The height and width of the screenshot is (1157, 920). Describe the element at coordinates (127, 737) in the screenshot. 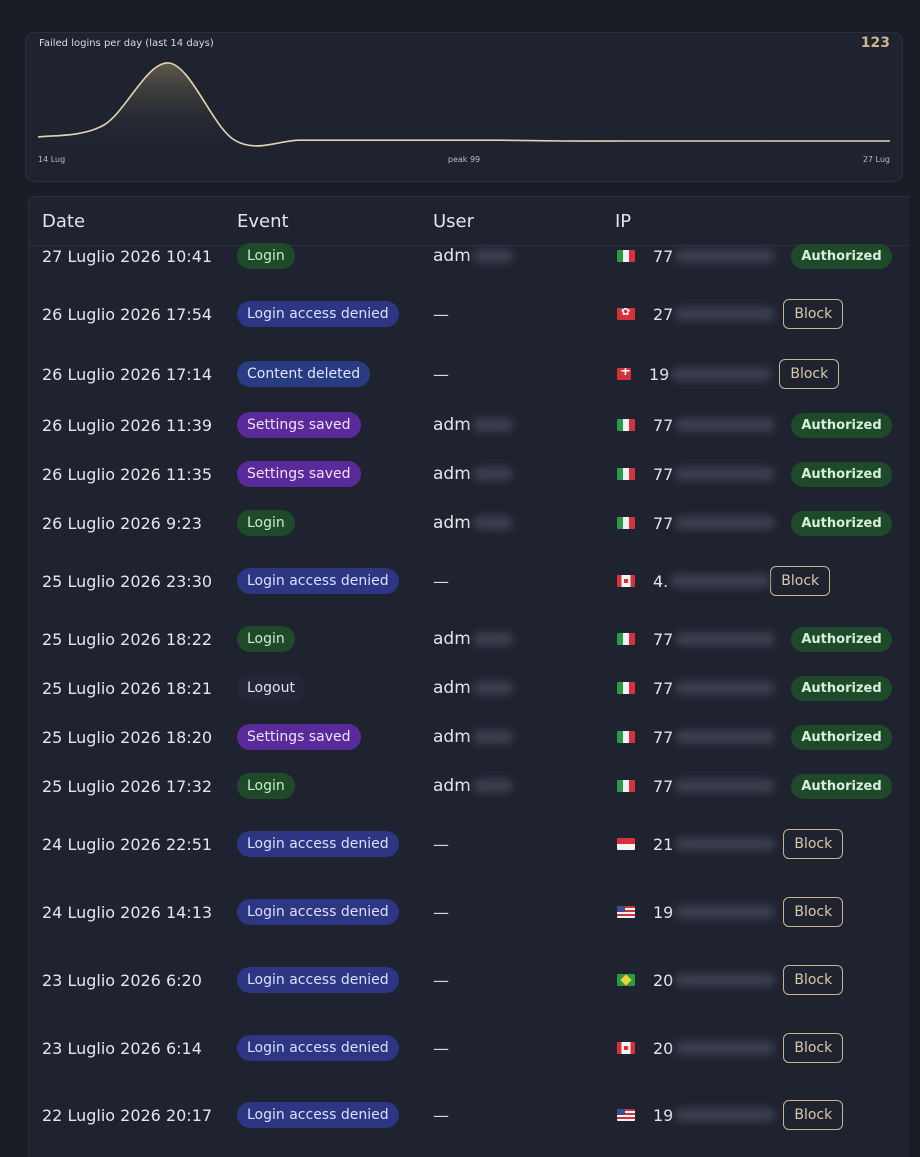

I see `date-text: 25 Luglio 2026 18:20` at that location.